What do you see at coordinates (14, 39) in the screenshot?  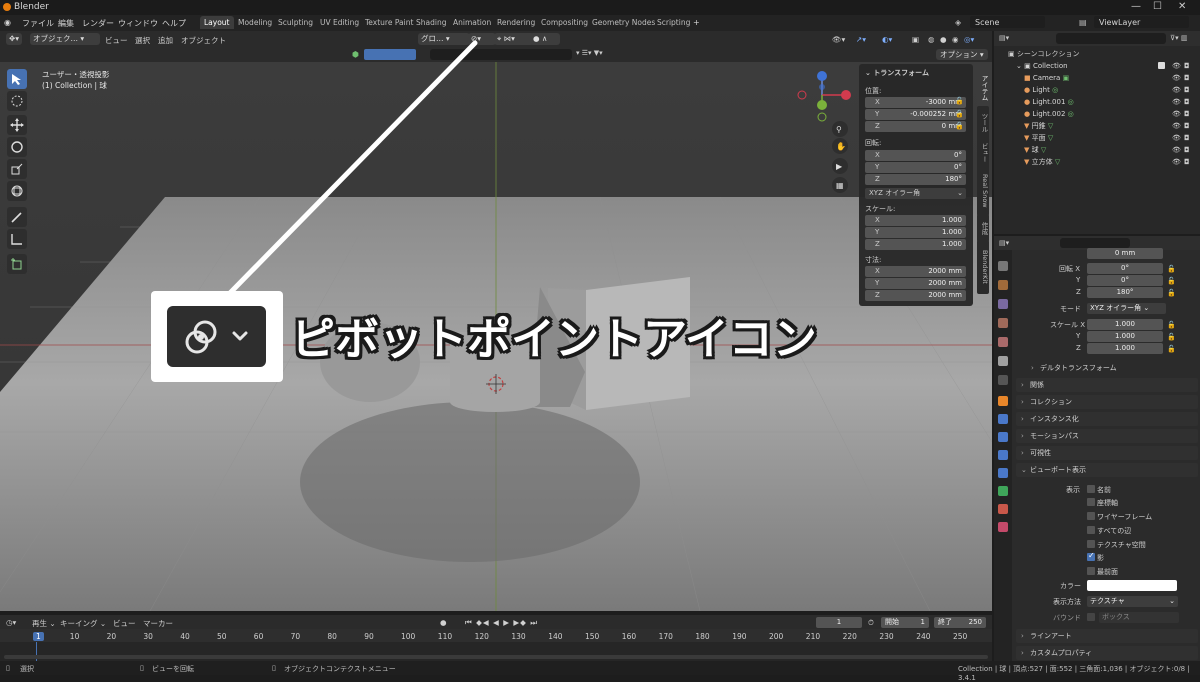 I see `editor-type-dropdown: ✥▾` at bounding box center [14, 39].